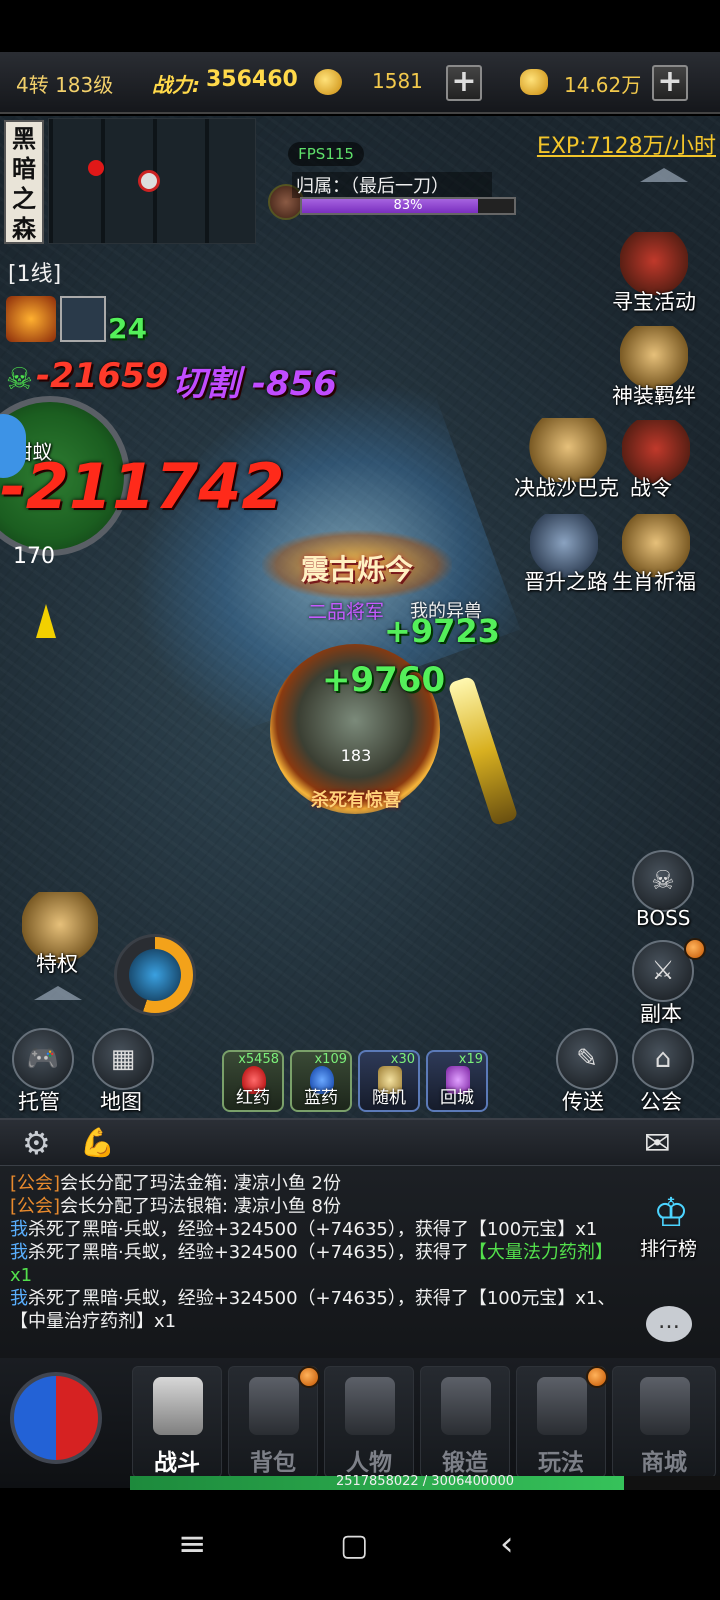  What do you see at coordinates (178, 1406) in the screenshot?
I see `crossed-swords-icon` at bounding box center [178, 1406].